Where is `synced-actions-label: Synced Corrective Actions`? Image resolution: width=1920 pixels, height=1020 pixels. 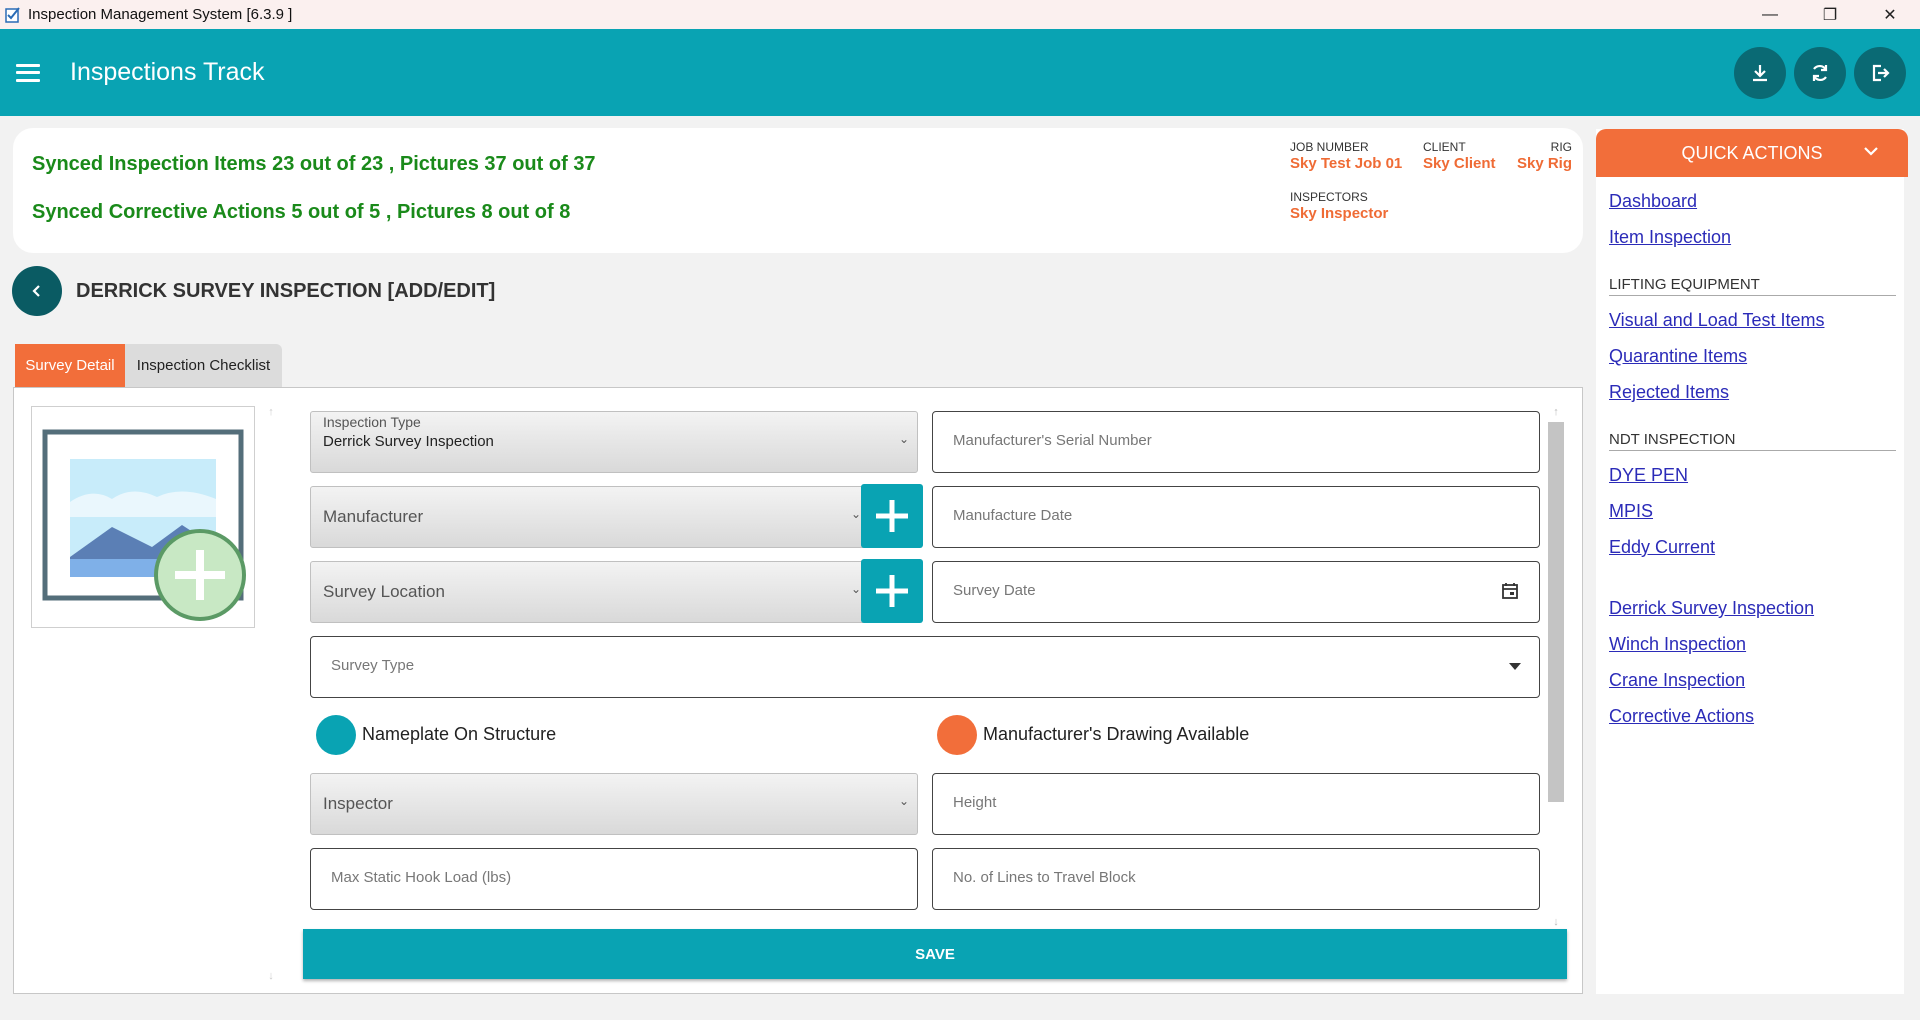 synced-actions-label: Synced Corrective Actions is located at coordinates (159, 212).